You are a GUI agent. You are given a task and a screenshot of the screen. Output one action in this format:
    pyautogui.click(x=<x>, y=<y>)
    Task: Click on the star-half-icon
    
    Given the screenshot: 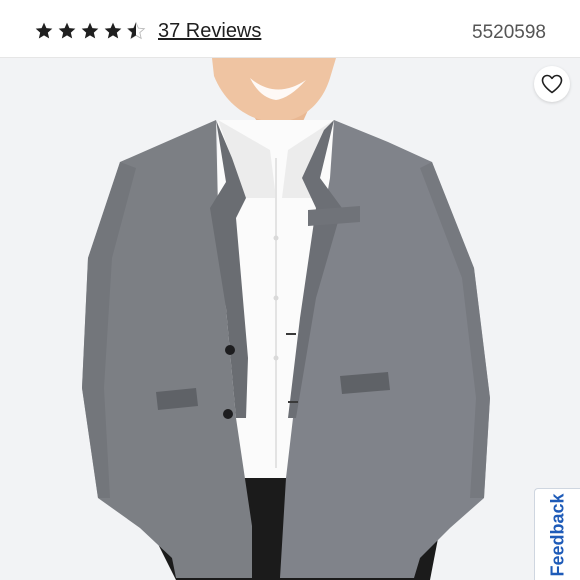 What is the action you would take?
    pyautogui.click(x=136, y=30)
    